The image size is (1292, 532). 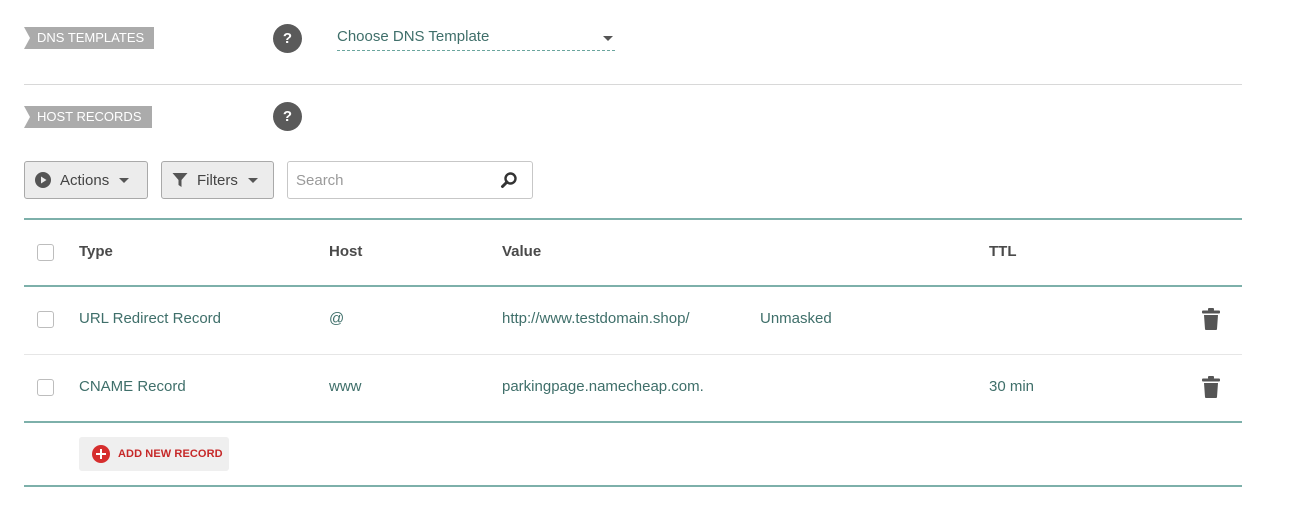 I want to click on dns-template-select: Choose DNS Template, so click(x=476, y=39).